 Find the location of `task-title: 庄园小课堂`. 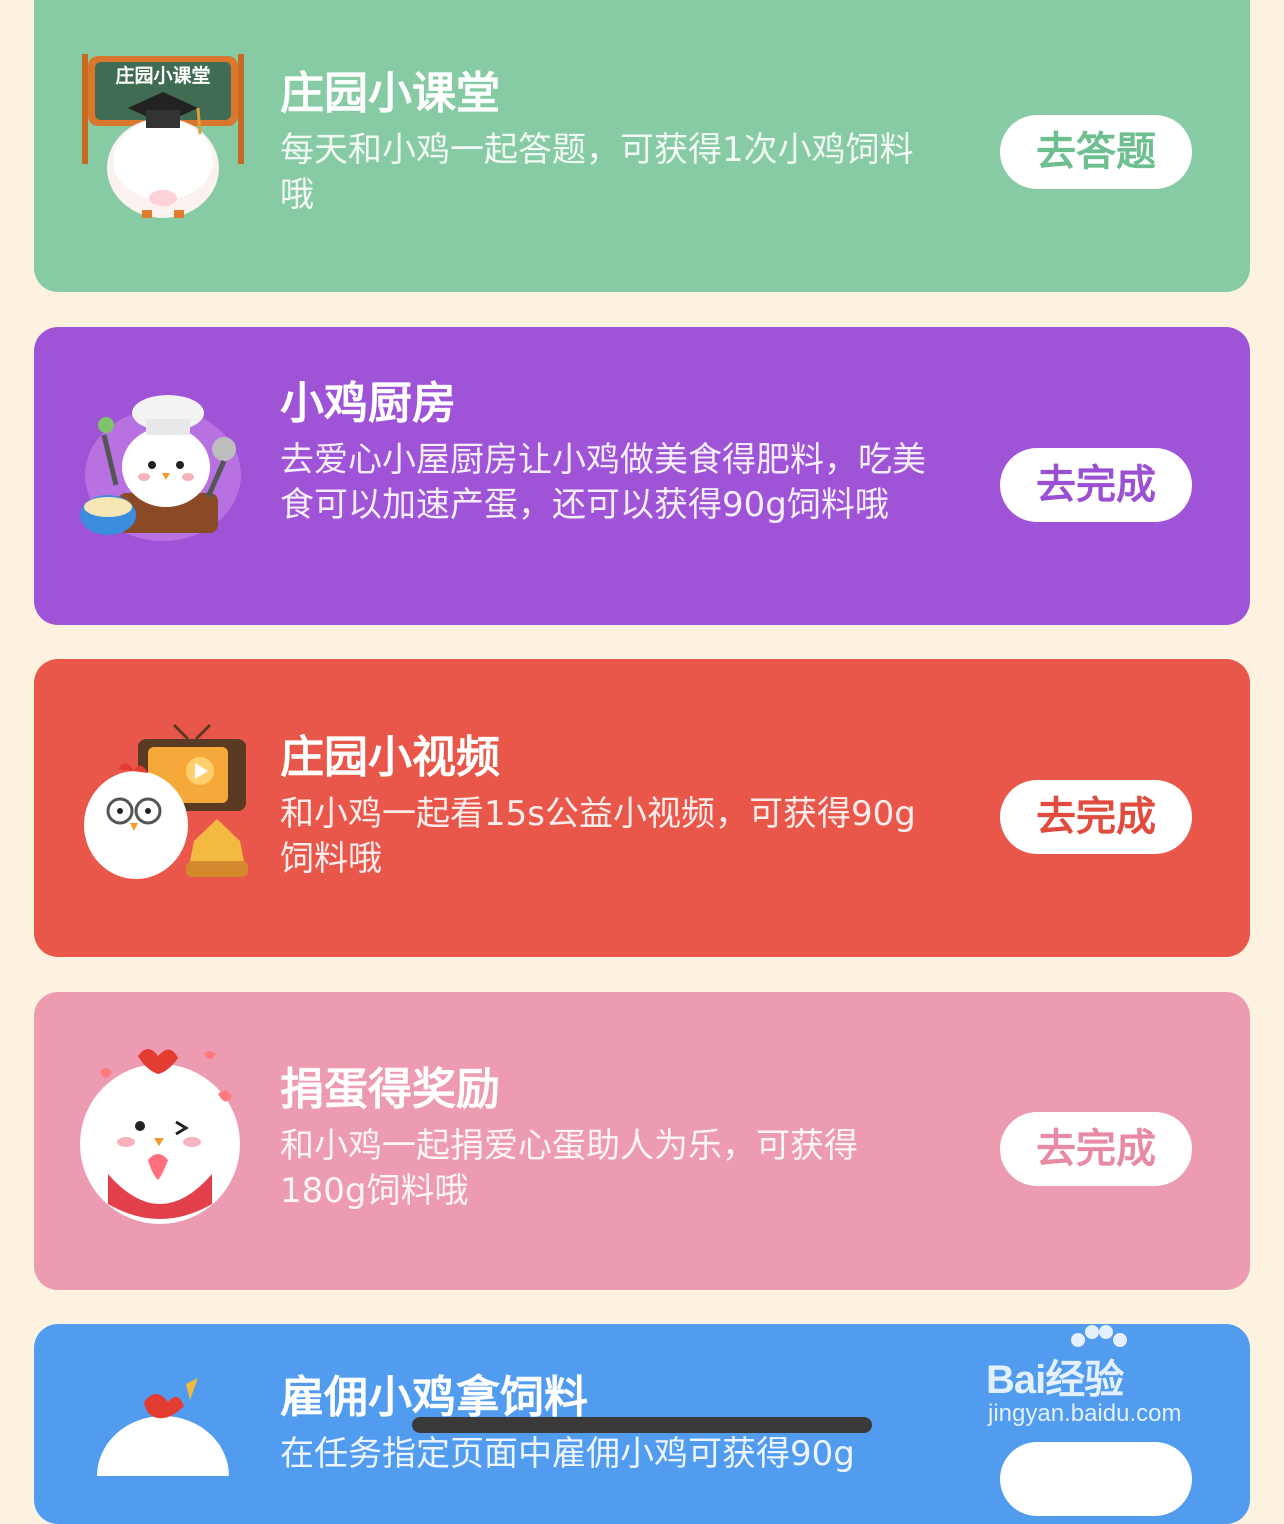

task-title: 庄园小课堂 is located at coordinates (390, 93).